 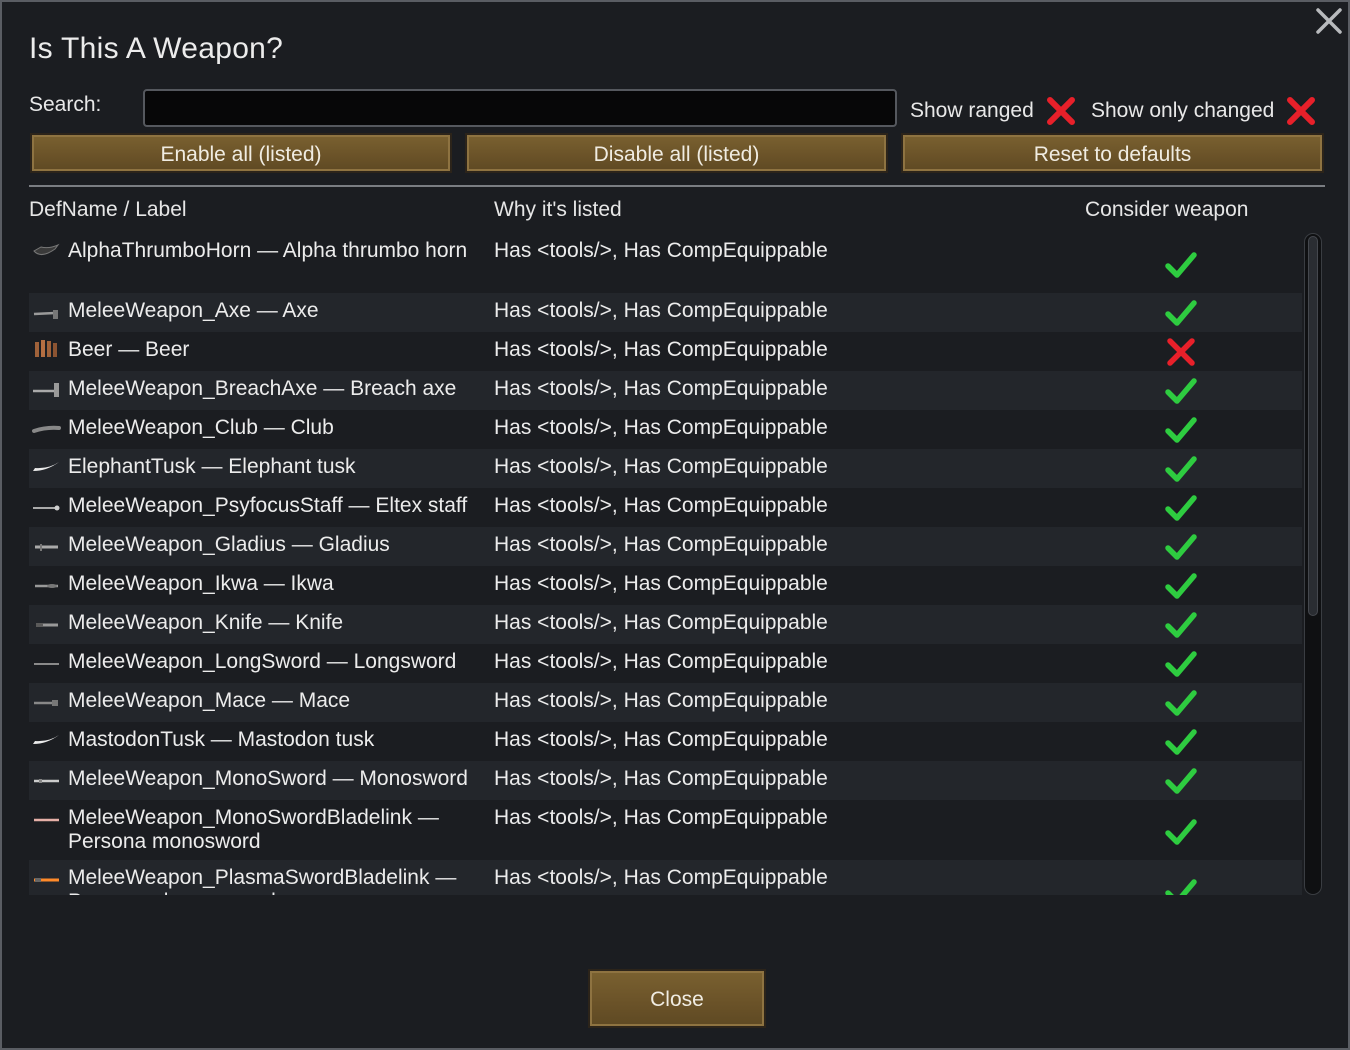 What do you see at coordinates (46, 312) in the screenshot?
I see `axe-icon` at bounding box center [46, 312].